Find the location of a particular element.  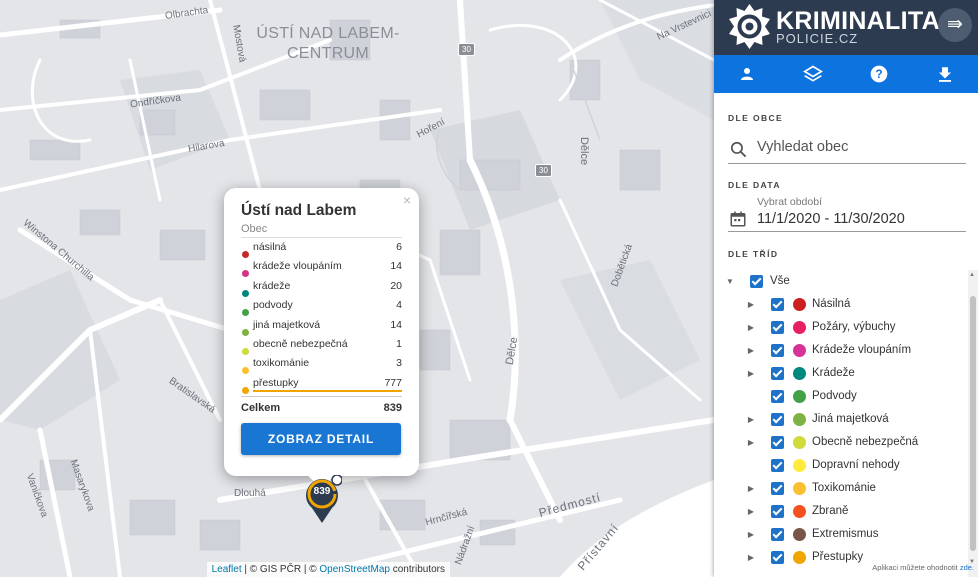

tree-item-label: Jiná majetková is located at coordinates (850, 419).